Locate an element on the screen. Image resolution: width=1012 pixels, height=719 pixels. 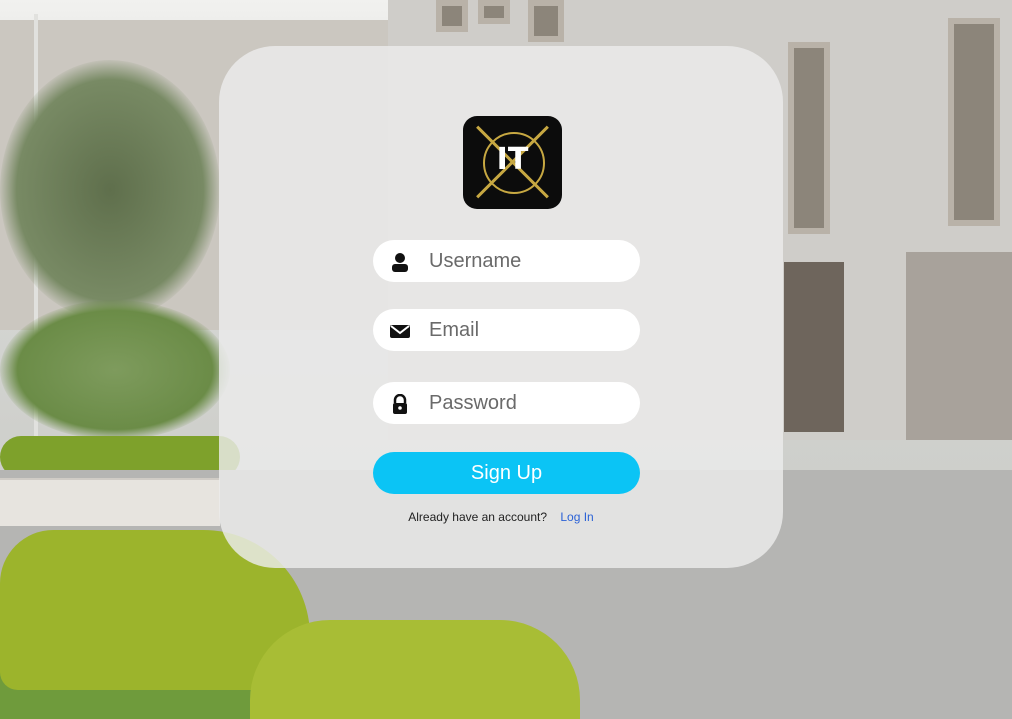
sign-up-button: Sign Up is located at coordinates (506, 473).